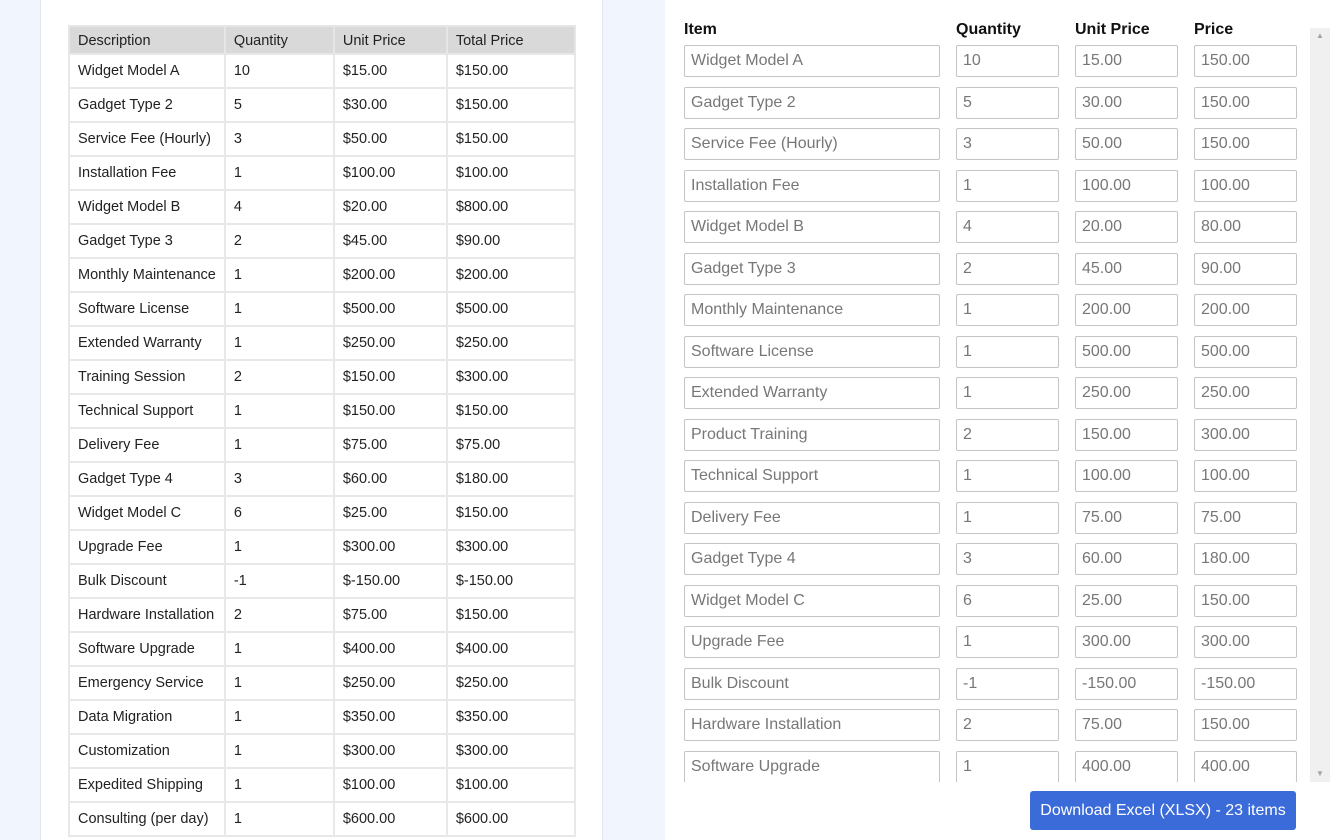  What do you see at coordinates (147, 71) in the screenshot?
I see `cell-description: Widget Model A` at bounding box center [147, 71].